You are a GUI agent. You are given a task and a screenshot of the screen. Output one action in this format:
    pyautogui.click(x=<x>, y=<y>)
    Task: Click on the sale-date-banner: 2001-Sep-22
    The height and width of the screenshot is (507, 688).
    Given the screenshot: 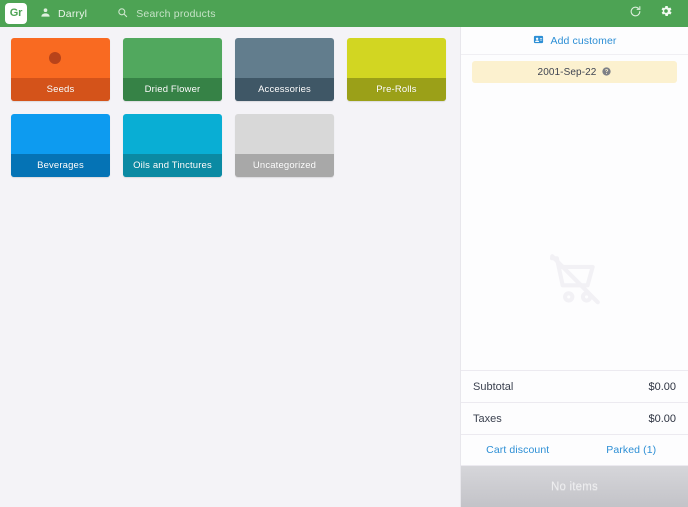 What is the action you would take?
    pyautogui.click(x=574, y=72)
    